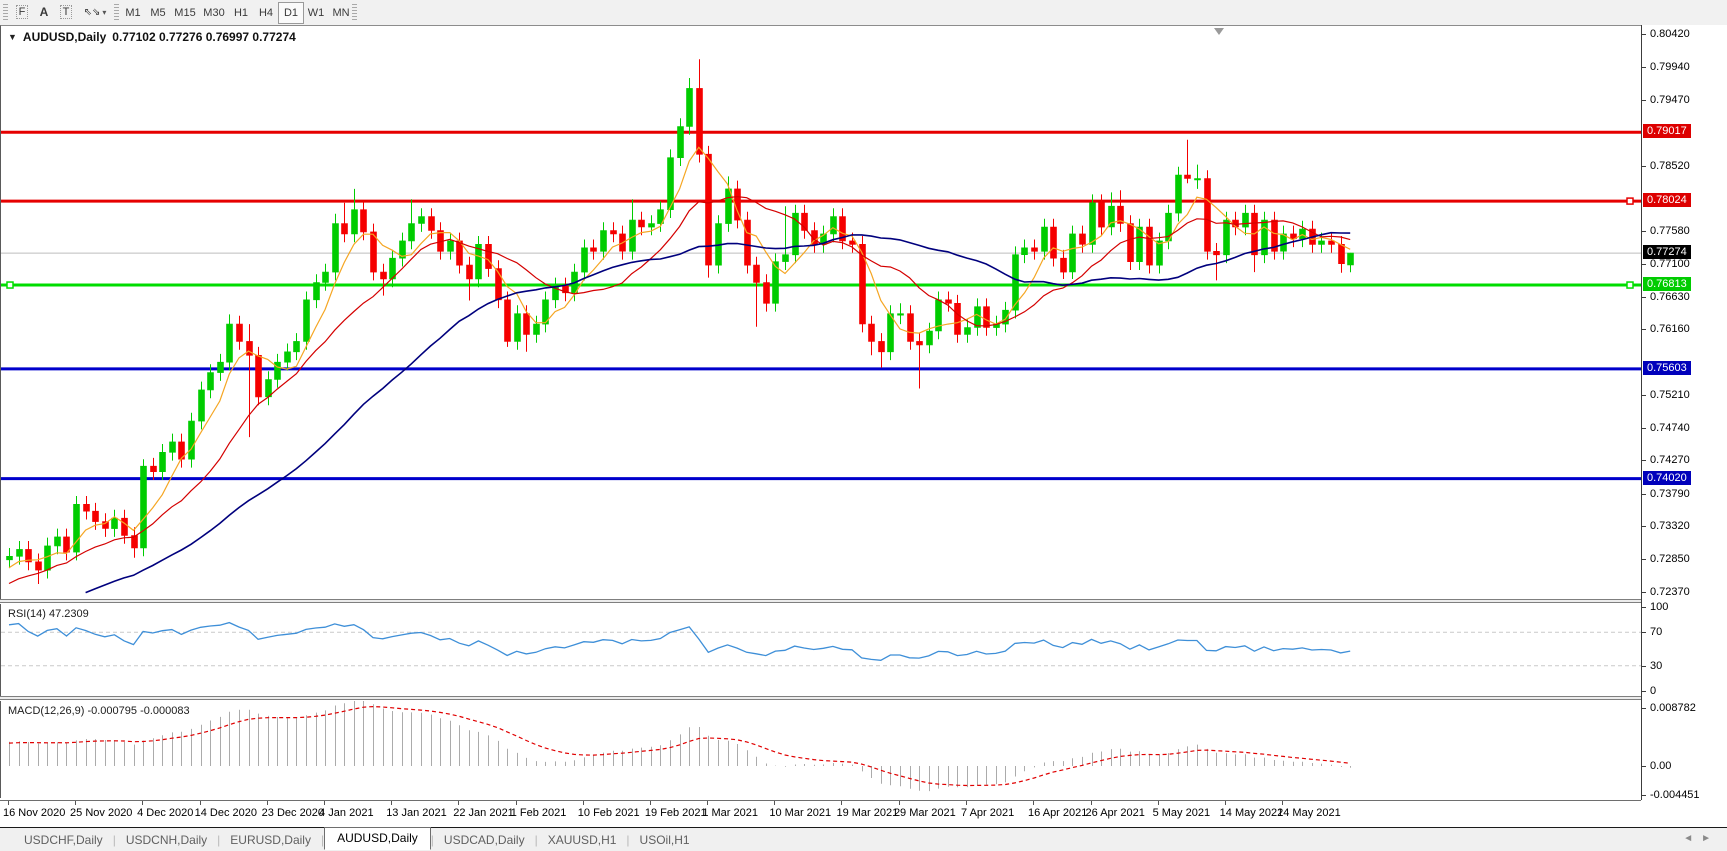 The width and height of the screenshot is (1727, 851). What do you see at coordinates (346, 813) in the screenshot?
I see `date-label: 4 Jan 2021` at bounding box center [346, 813].